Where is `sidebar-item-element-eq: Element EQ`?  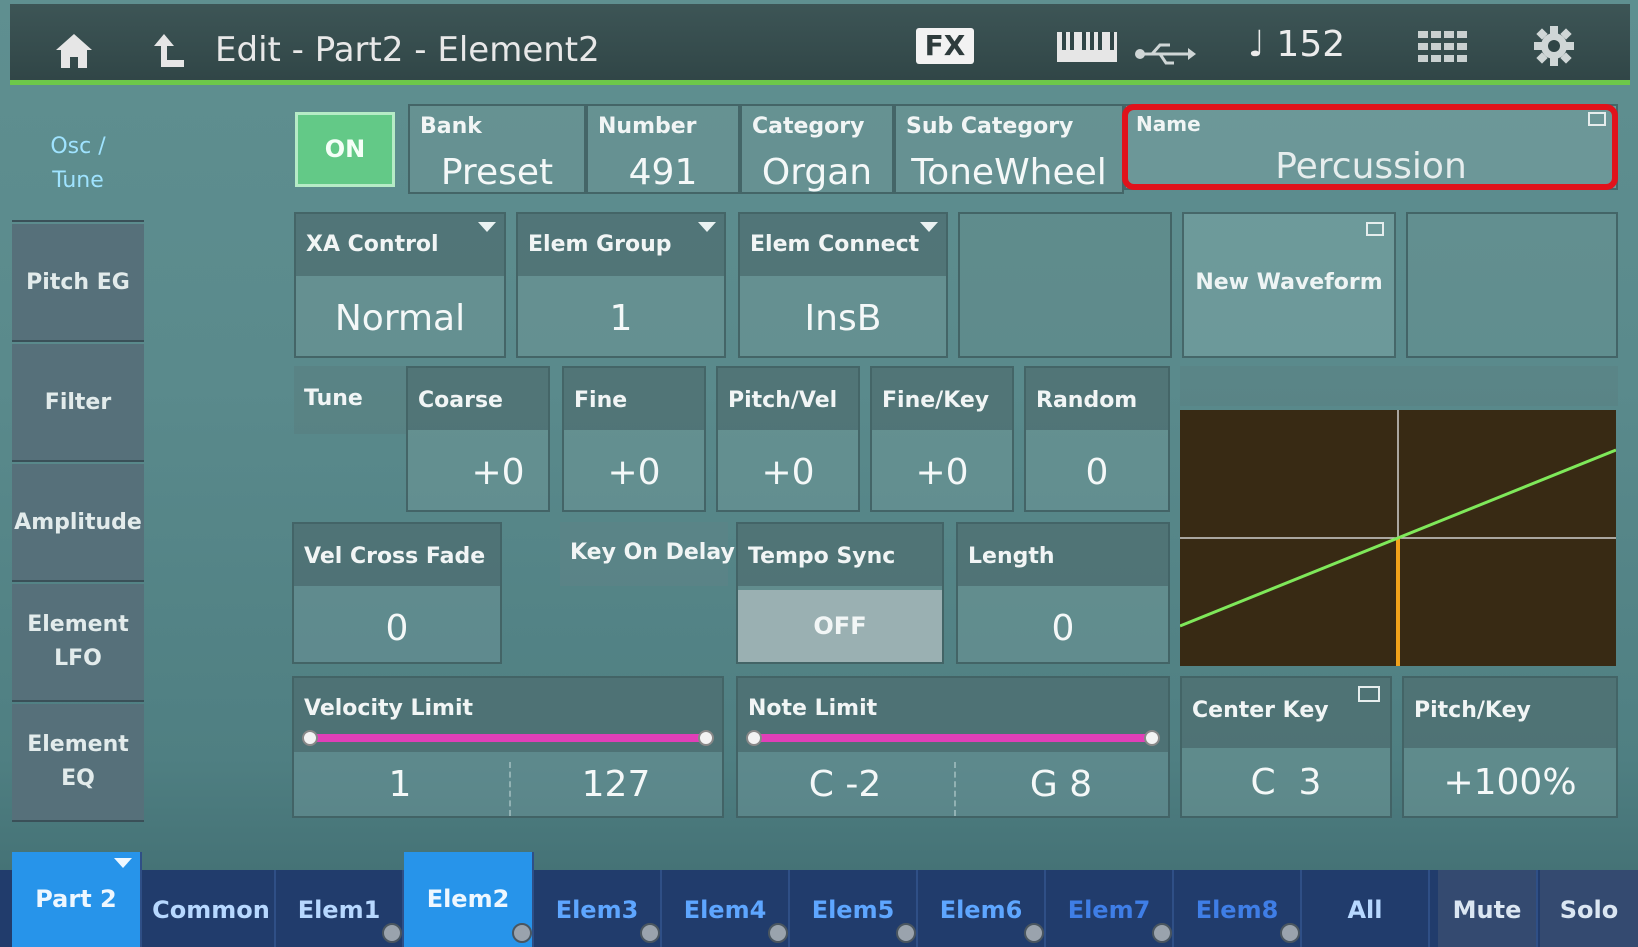
sidebar-item-element-eq: Element EQ is located at coordinates (78, 763).